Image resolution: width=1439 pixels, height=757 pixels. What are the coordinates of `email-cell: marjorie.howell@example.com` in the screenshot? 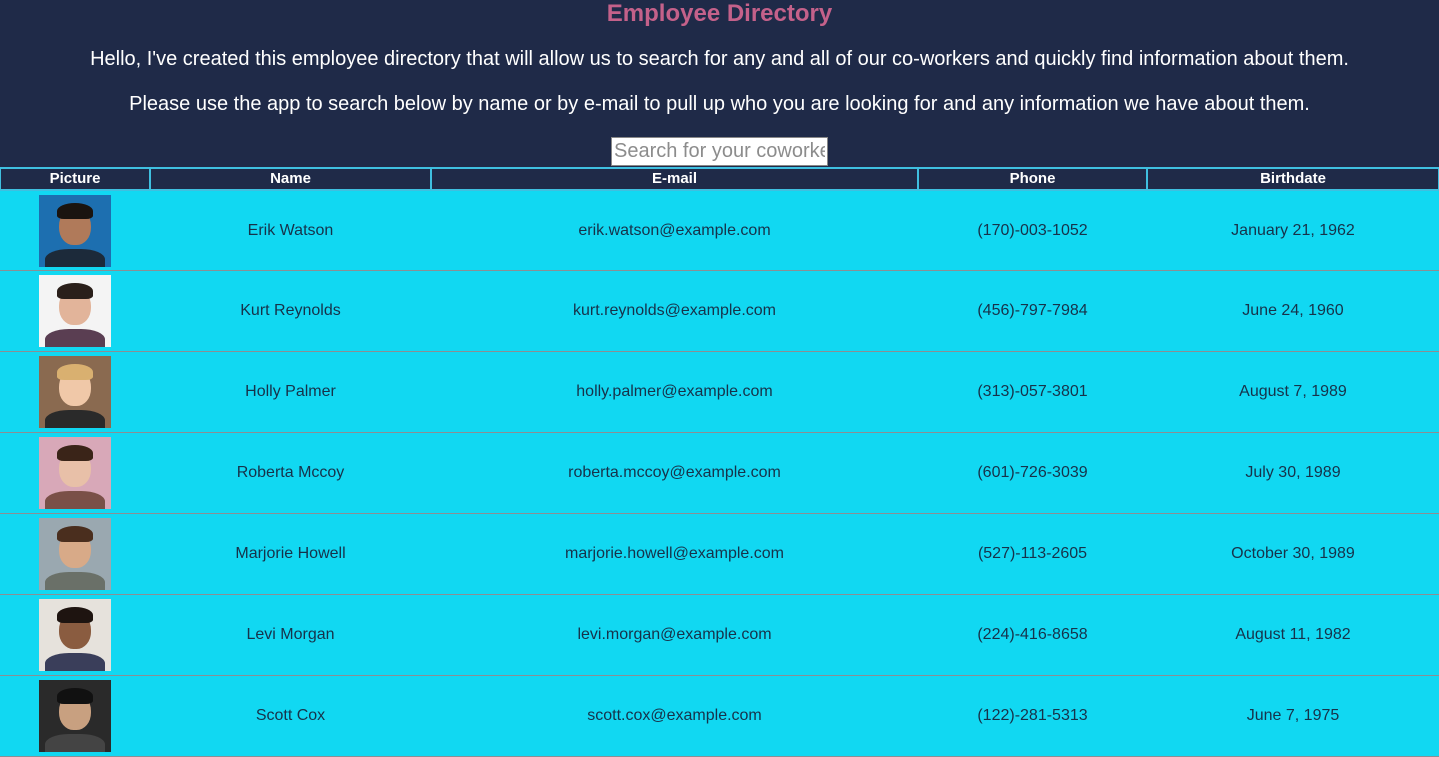 It's located at (674, 554).